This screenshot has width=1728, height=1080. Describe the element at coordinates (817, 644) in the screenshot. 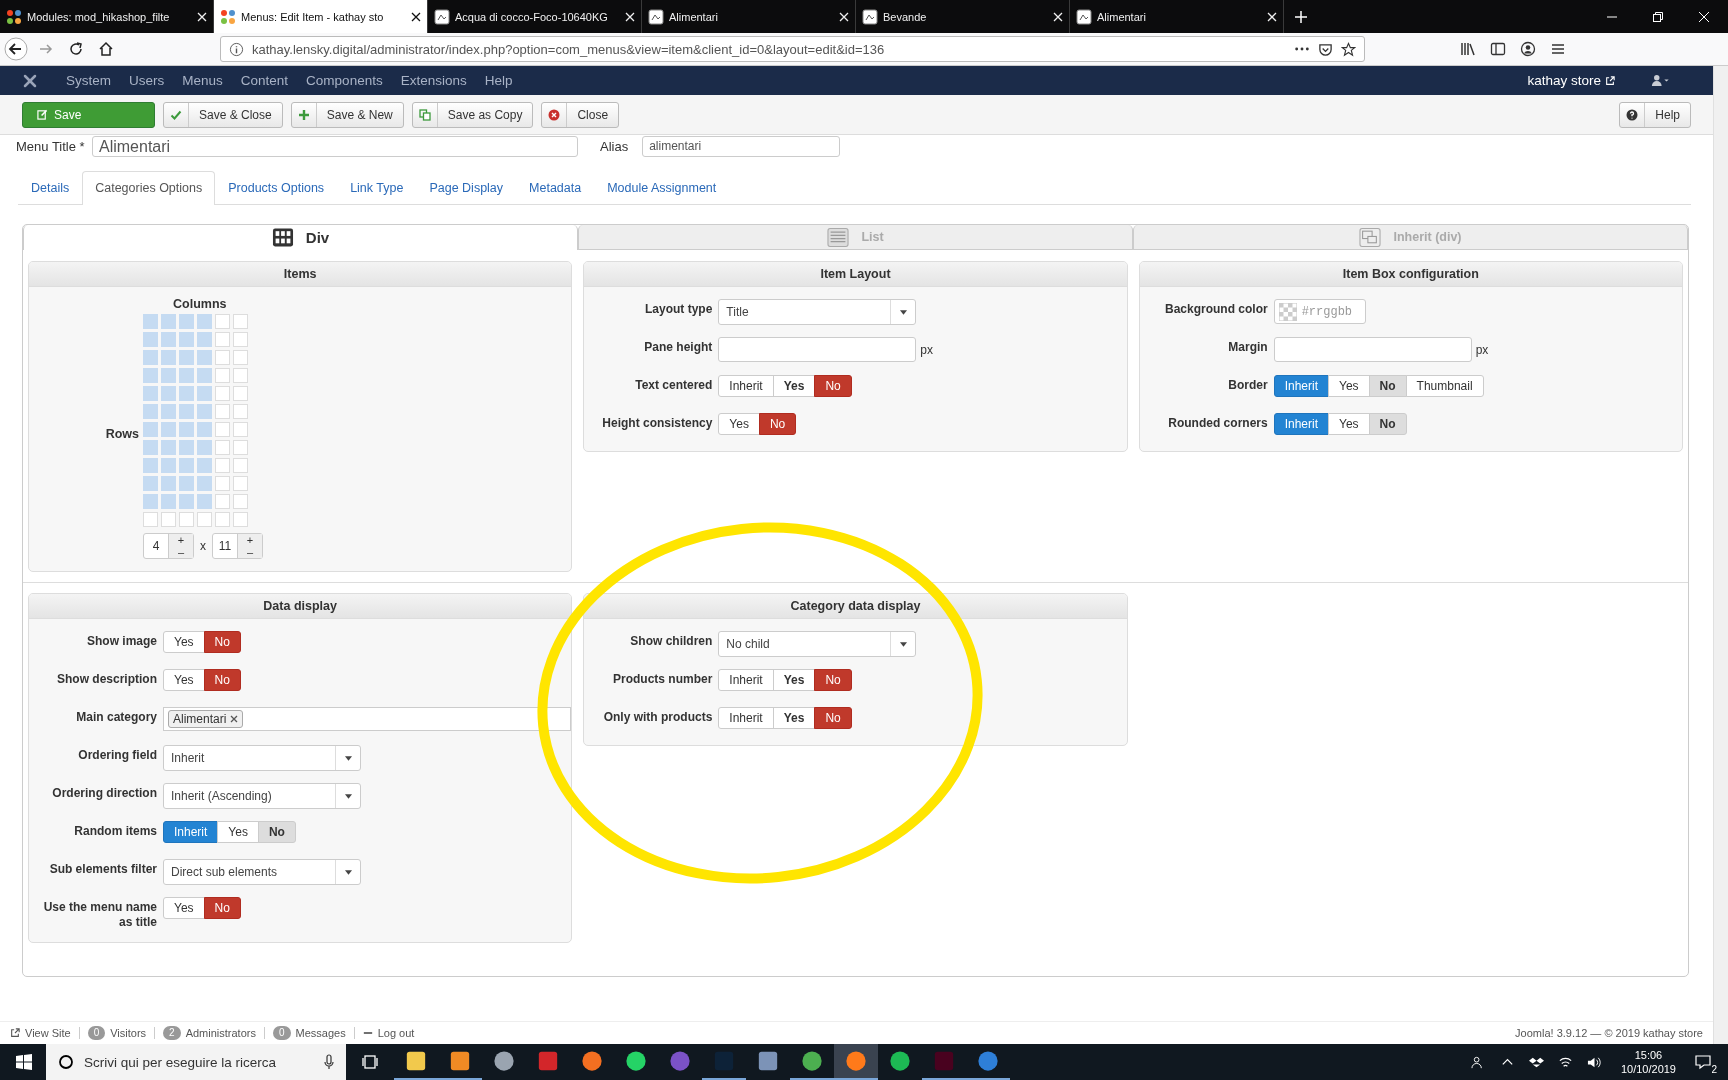

I see `select-field: No child` at that location.